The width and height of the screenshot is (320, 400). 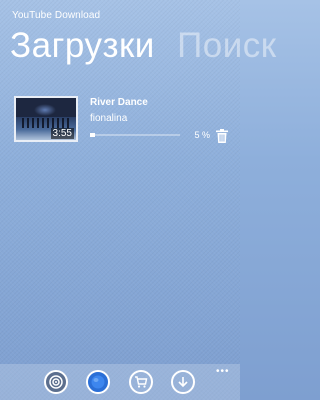 I want to click on pivot-header: Загрузки Поиск, so click(x=149, y=46).